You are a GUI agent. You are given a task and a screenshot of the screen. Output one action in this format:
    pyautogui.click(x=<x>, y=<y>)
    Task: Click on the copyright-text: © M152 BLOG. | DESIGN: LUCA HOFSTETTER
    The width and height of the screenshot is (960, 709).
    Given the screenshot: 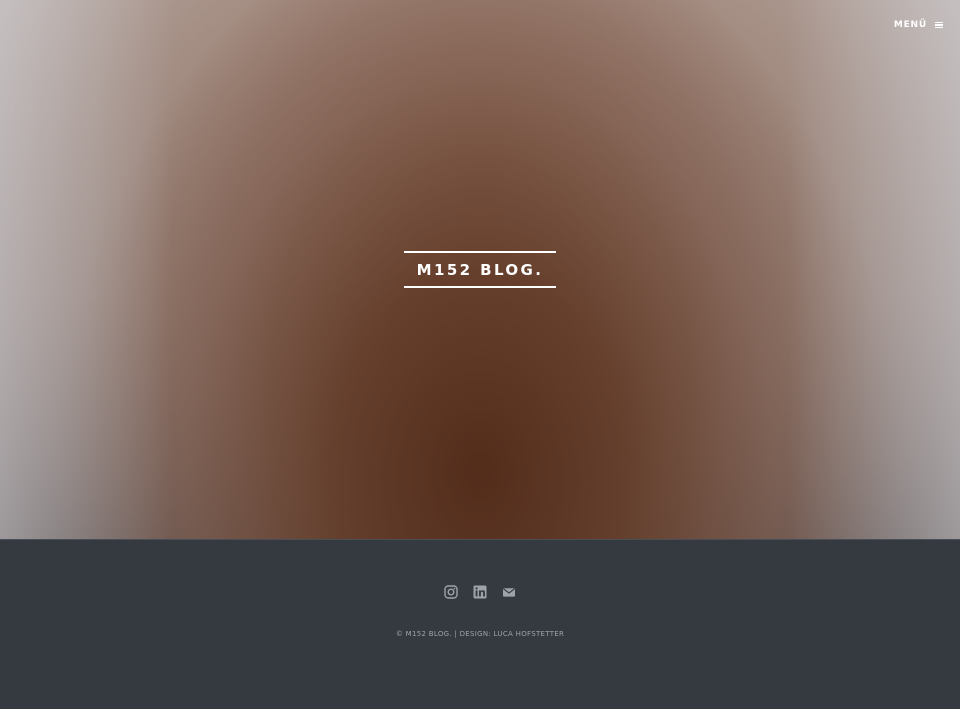 What is the action you would take?
    pyautogui.click(x=480, y=634)
    